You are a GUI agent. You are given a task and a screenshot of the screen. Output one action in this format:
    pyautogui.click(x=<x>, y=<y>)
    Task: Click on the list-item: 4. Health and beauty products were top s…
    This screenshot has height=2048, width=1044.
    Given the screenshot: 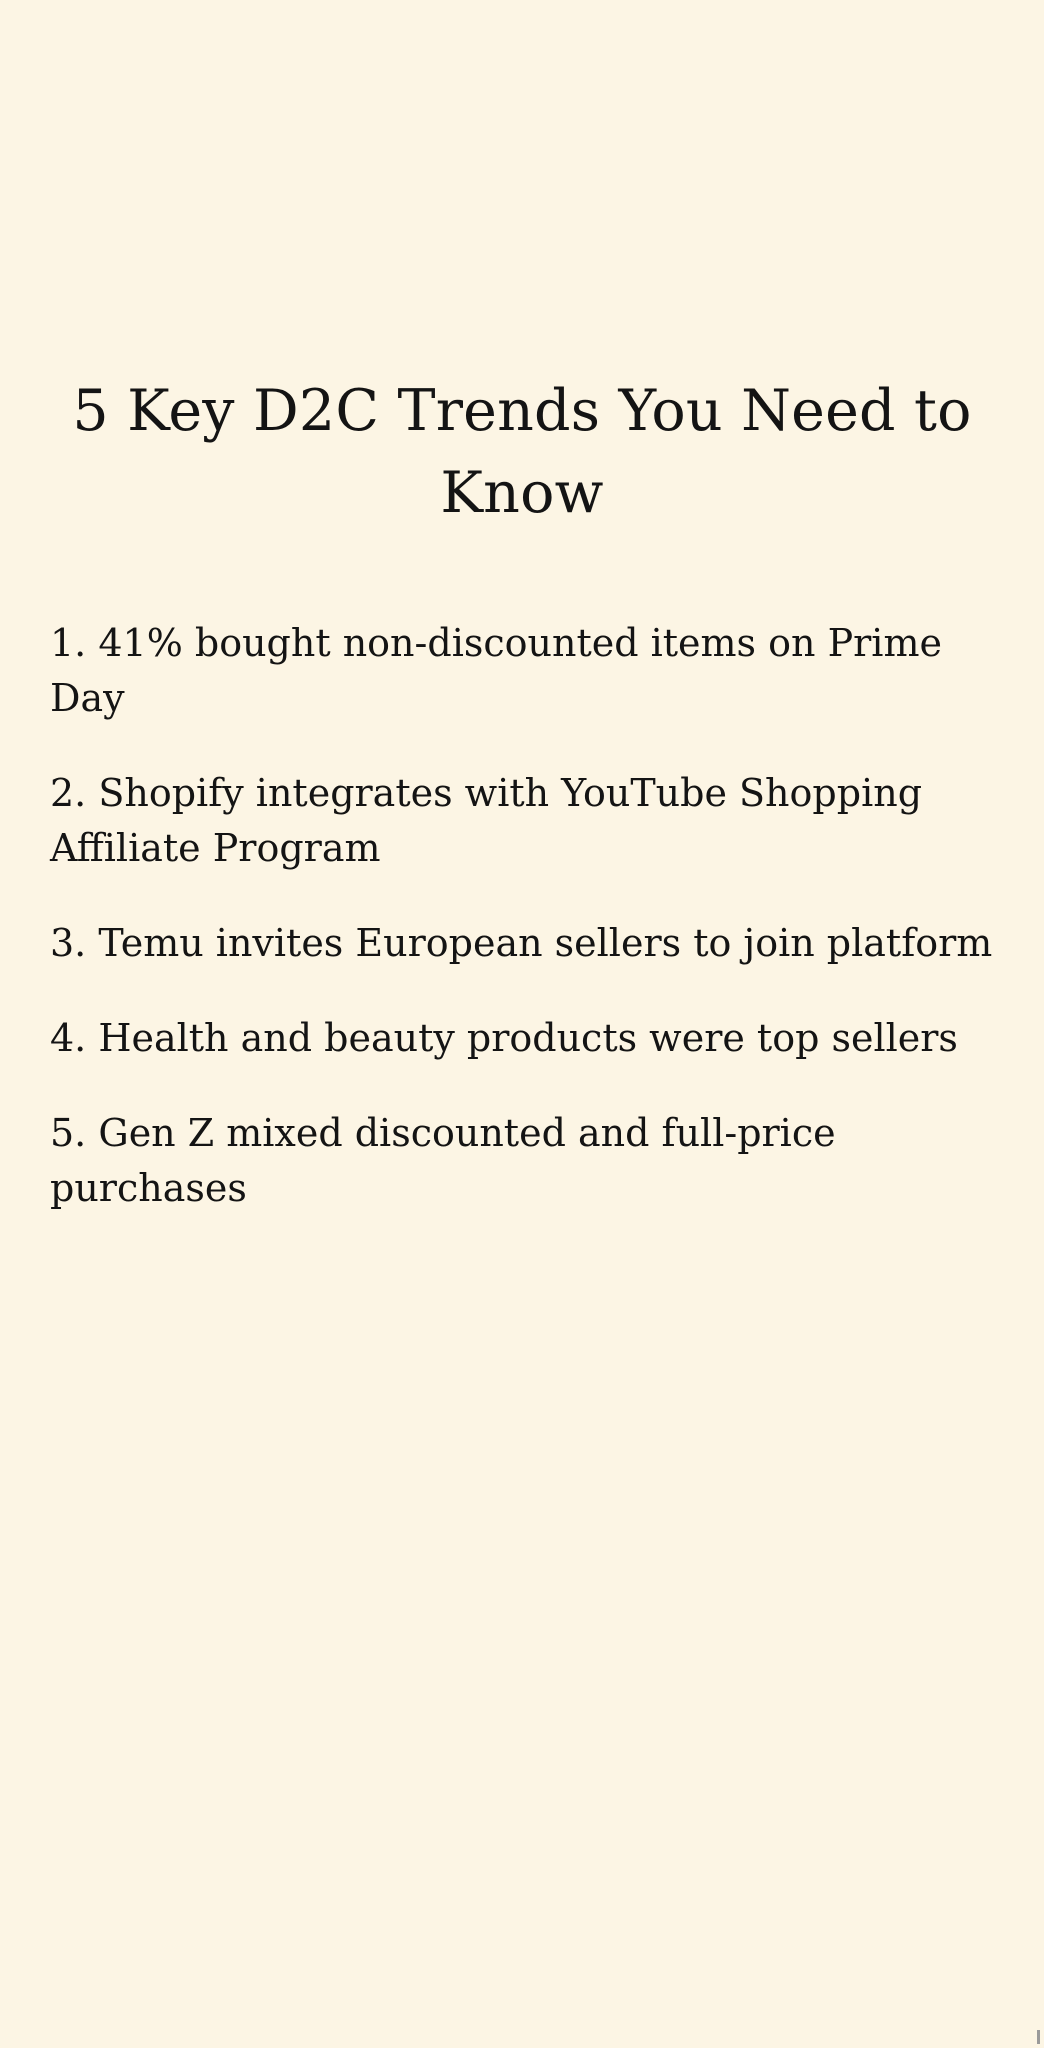 What is the action you would take?
    pyautogui.click(x=504, y=1038)
    